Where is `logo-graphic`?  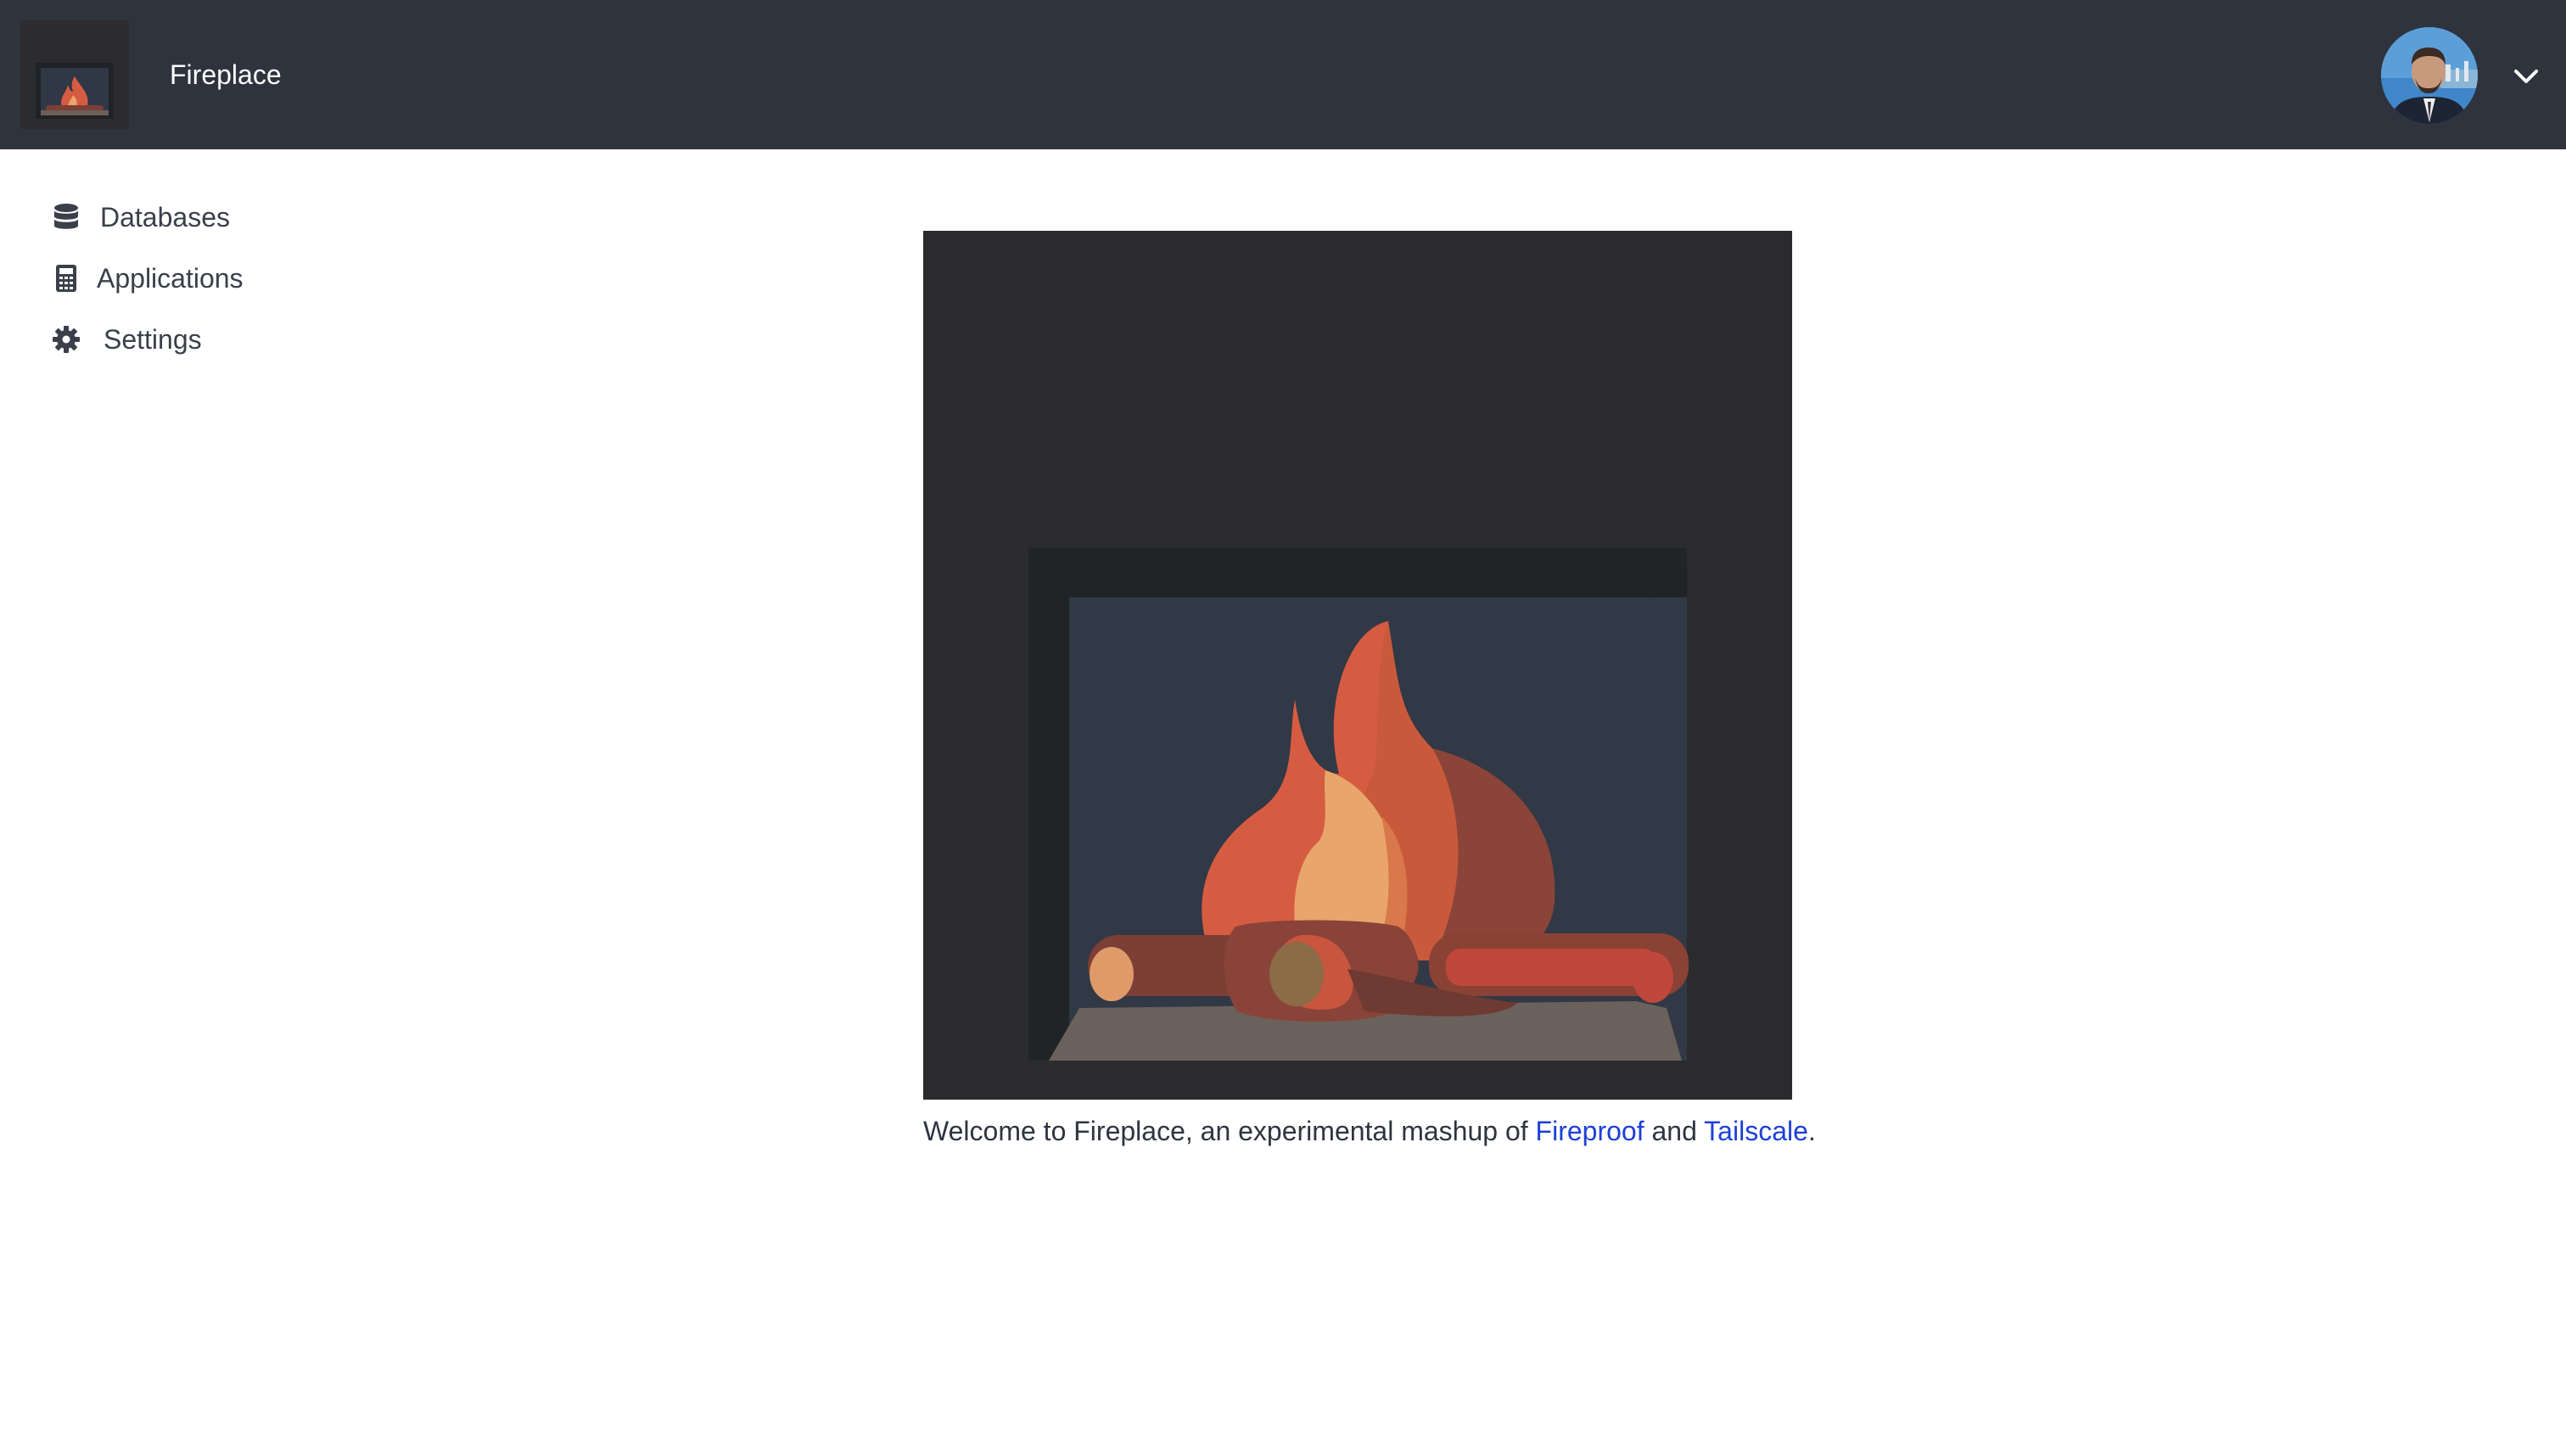
logo-graphic is located at coordinates (74, 74).